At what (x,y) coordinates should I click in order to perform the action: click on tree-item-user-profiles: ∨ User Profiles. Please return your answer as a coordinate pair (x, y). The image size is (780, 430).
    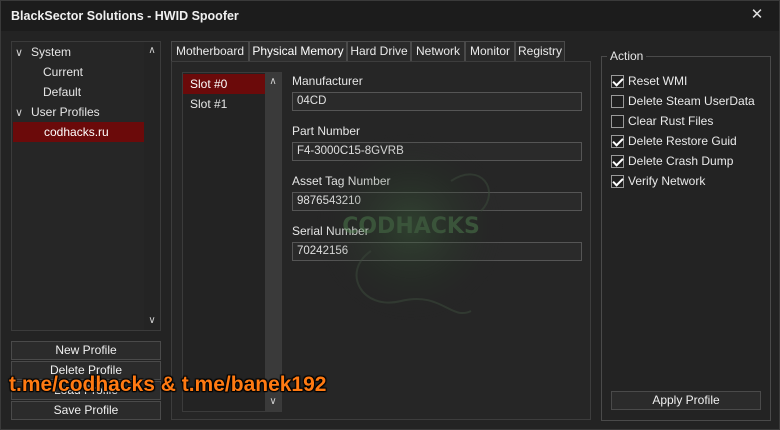
    Looking at the image, I should click on (80, 112).